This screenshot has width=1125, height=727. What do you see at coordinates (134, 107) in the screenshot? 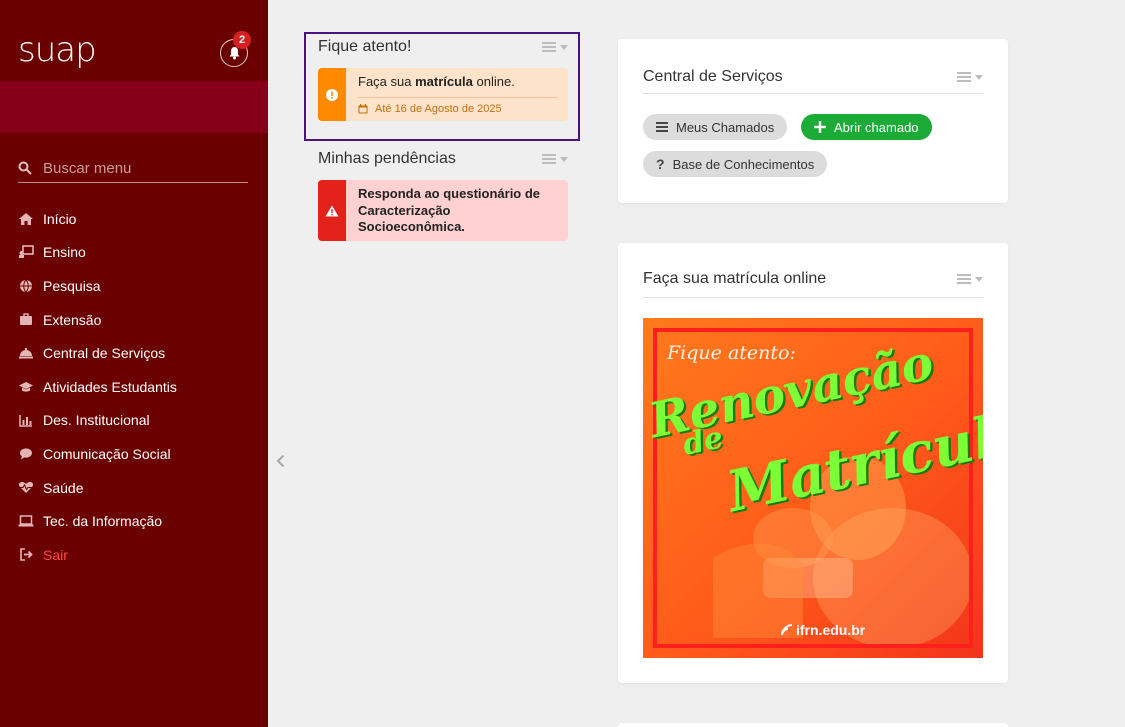
I see `user-banner` at bounding box center [134, 107].